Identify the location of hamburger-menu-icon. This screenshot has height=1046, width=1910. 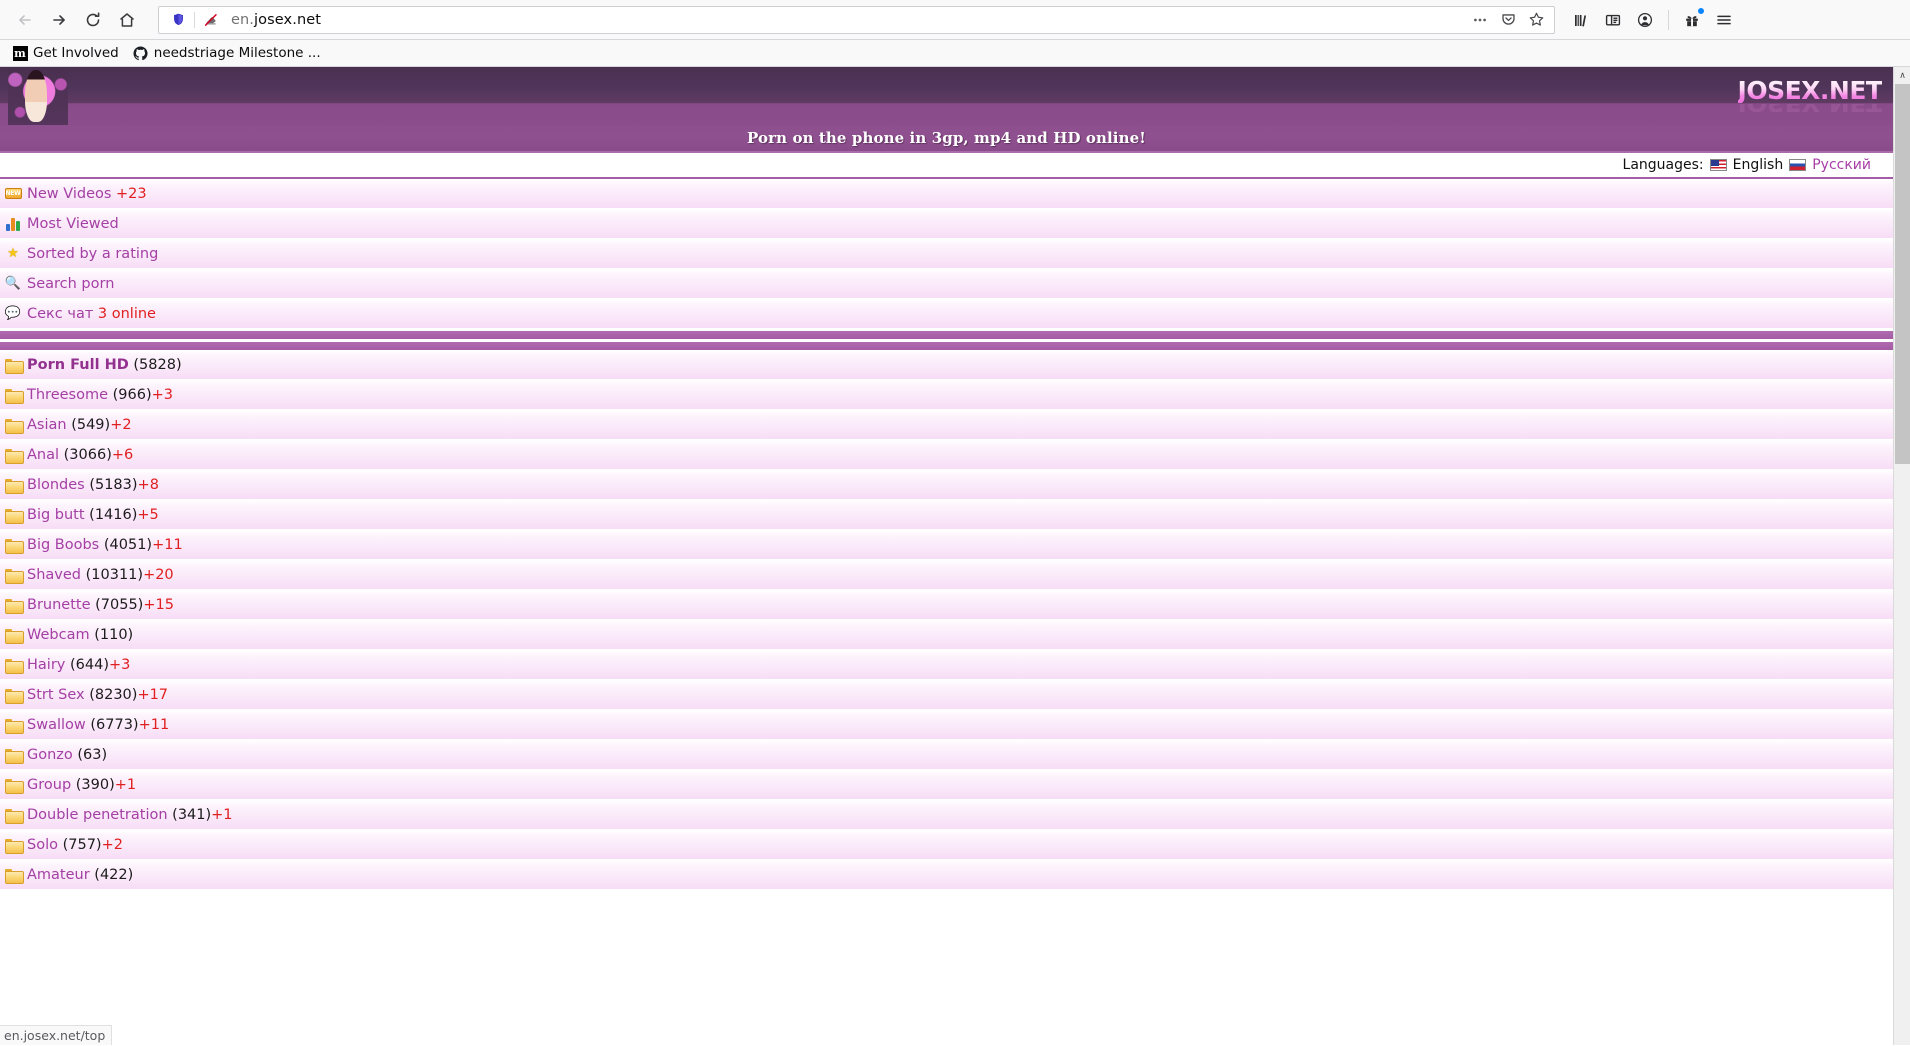
(1724, 20).